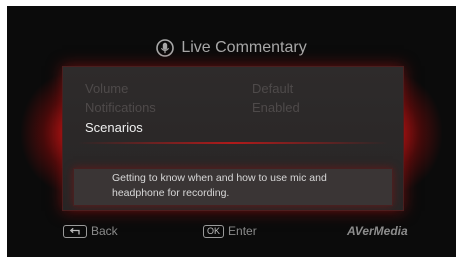 Image resolution: width=463 pixels, height=263 pixels. What do you see at coordinates (107, 88) in the screenshot?
I see `menu-item-label: Volume` at bounding box center [107, 88].